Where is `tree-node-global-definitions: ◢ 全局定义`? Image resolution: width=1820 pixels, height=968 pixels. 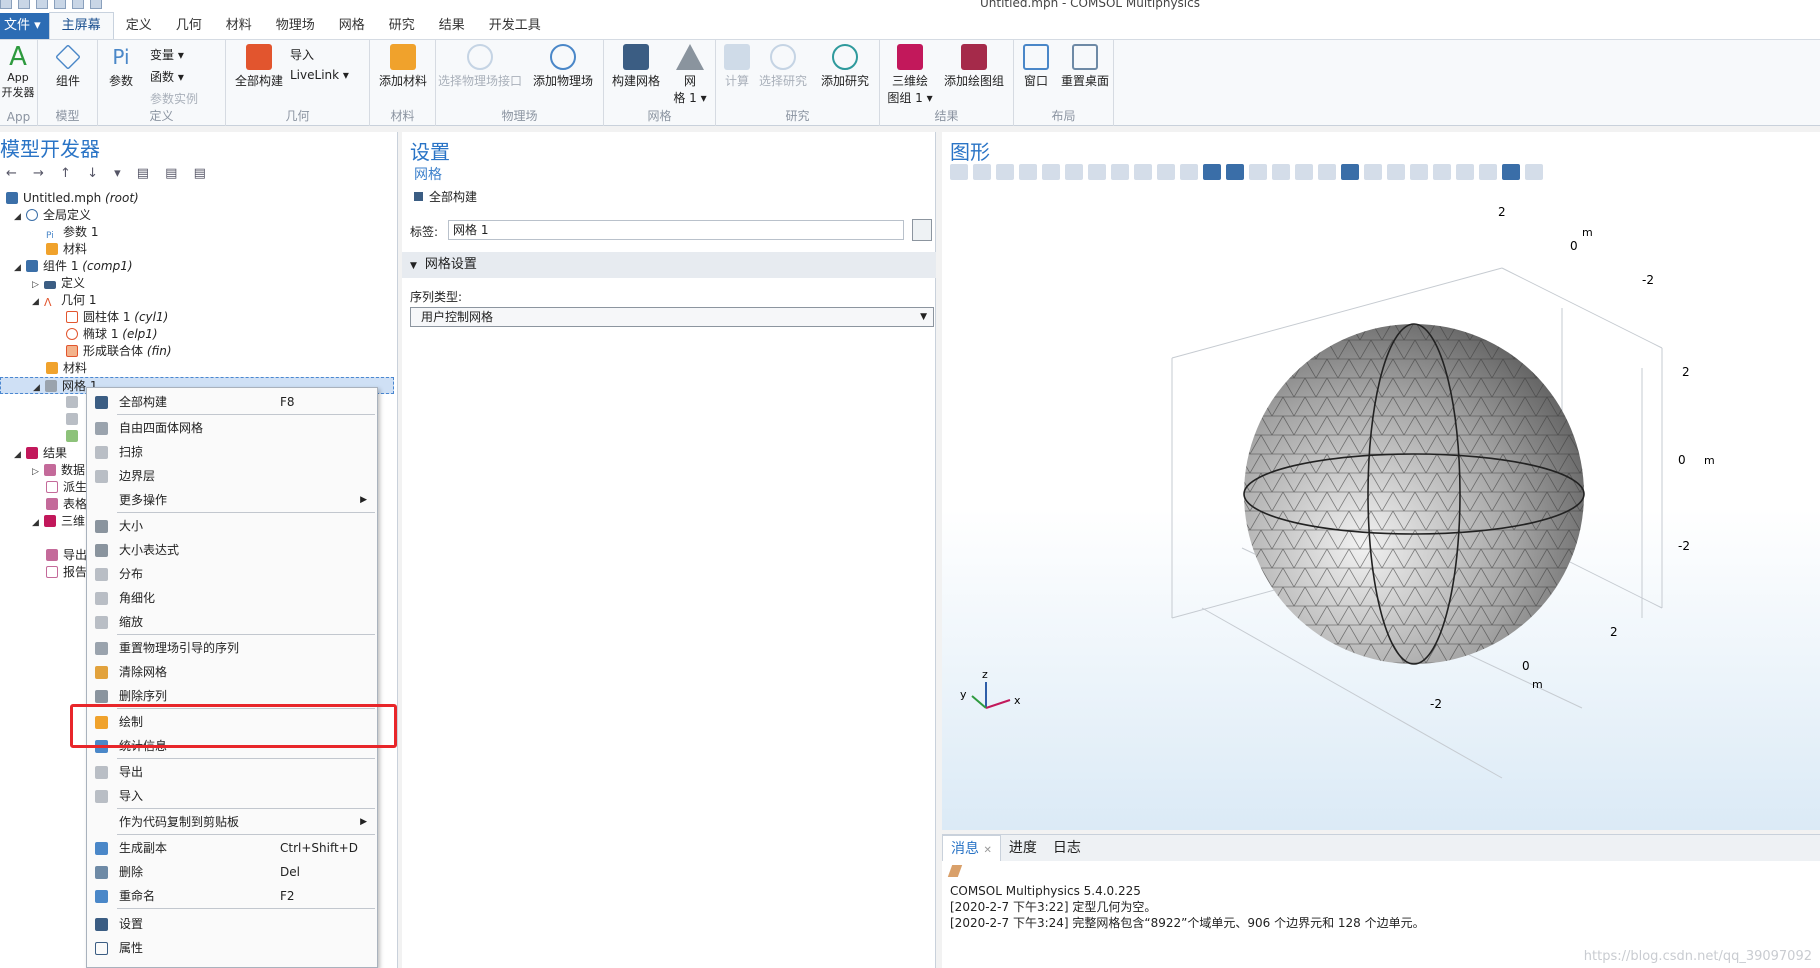
tree-node-global-definitions: ◢ 全局定义 is located at coordinates (52, 215).